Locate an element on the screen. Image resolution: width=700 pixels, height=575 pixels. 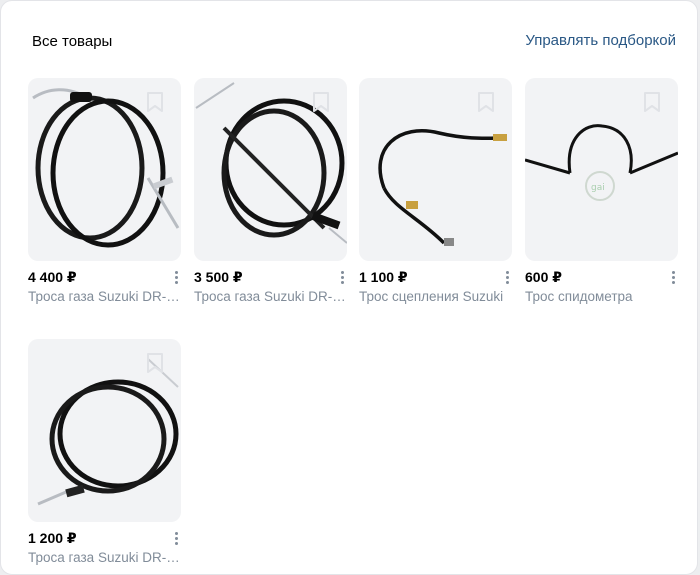
product-price: 1 200 ₽ is located at coordinates (52, 538).